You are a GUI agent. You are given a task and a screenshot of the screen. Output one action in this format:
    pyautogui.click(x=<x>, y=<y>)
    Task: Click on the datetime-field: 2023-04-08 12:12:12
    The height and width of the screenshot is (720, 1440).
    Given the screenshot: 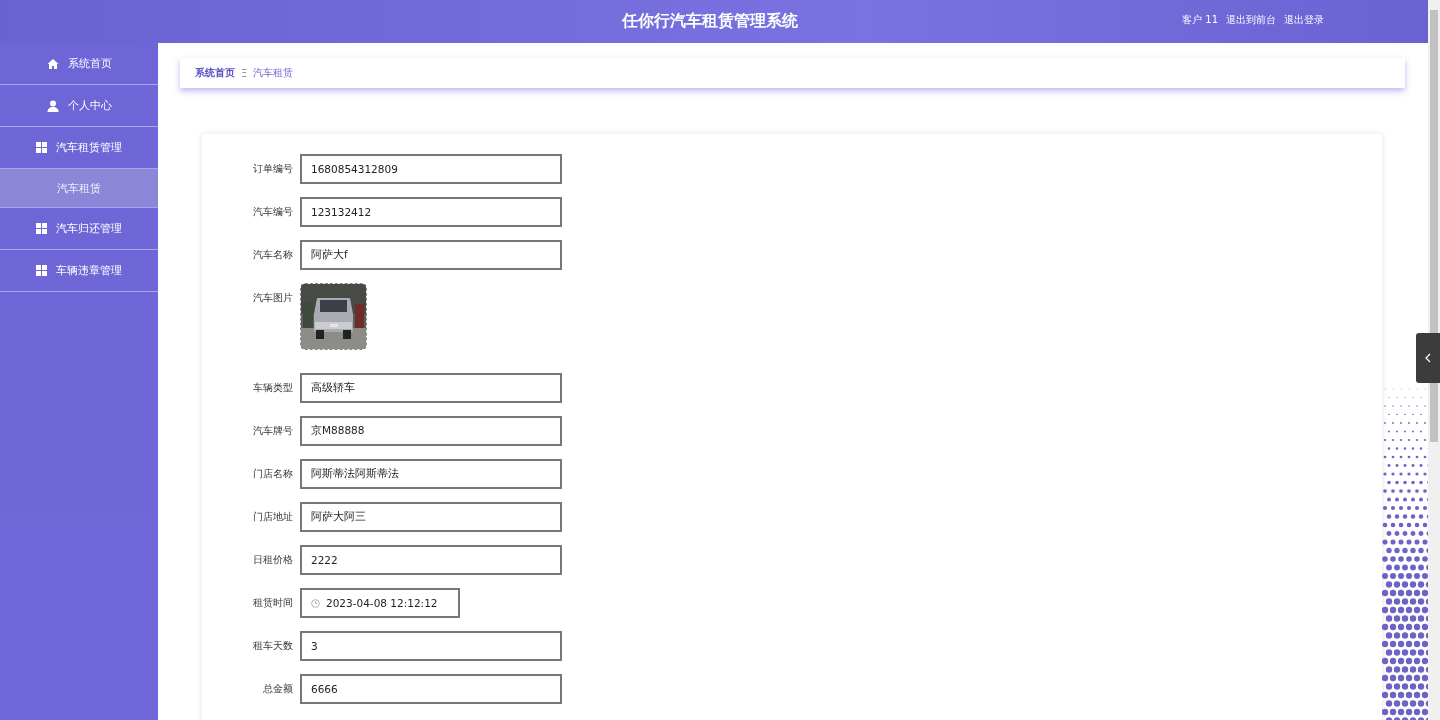 What is the action you would take?
    pyautogui.click(x=380, y=603)
    